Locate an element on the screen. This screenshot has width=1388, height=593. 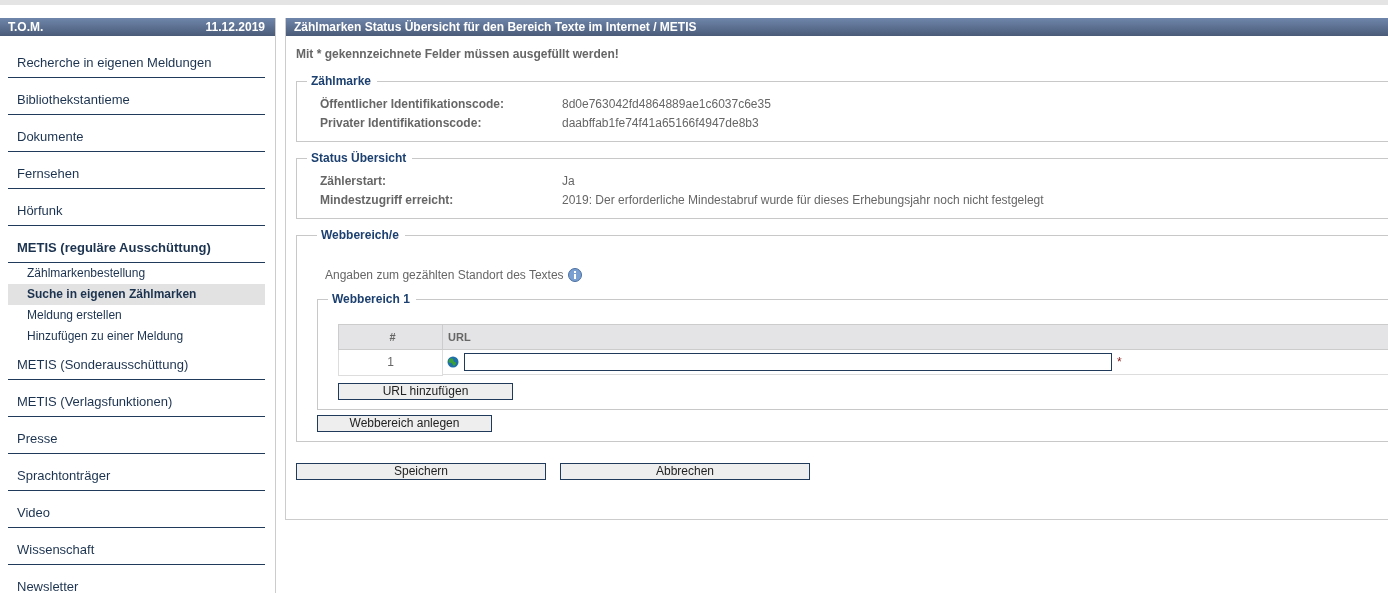
globe-icon is located at coordinates (453, 362).